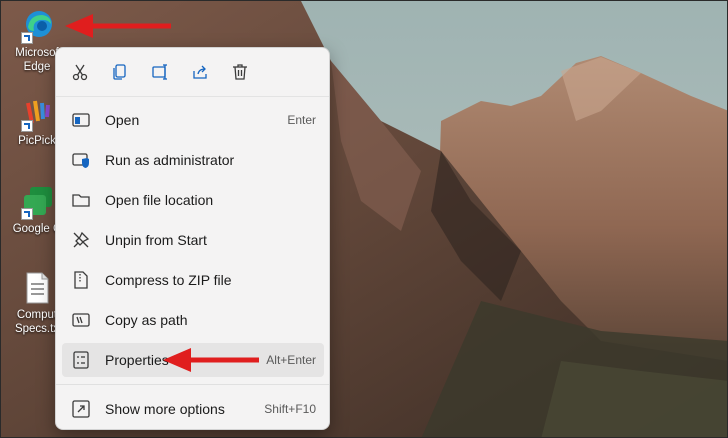 This screenshot has width=728, height=438. Describe the element at coordinates (240, 72) in the screenshot. I see `delete-icon` at that location.